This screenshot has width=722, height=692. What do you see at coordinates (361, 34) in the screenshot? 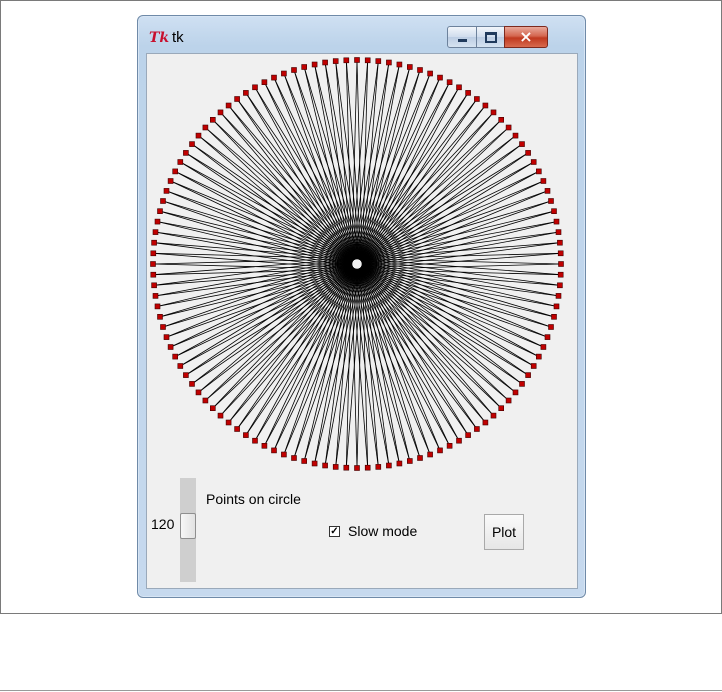
I see `title-bar: Tk tk ×` at bounding box center [361, 34].